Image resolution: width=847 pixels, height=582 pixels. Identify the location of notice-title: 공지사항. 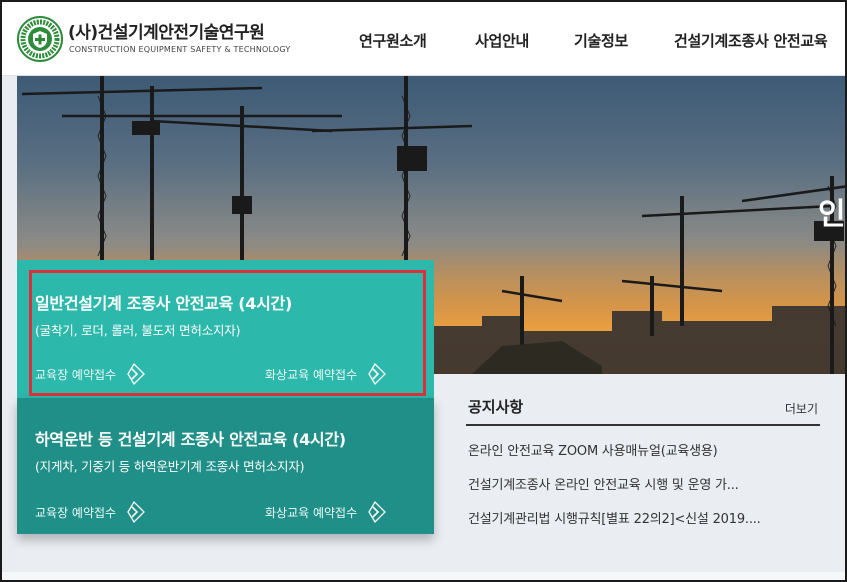
(496, 407).